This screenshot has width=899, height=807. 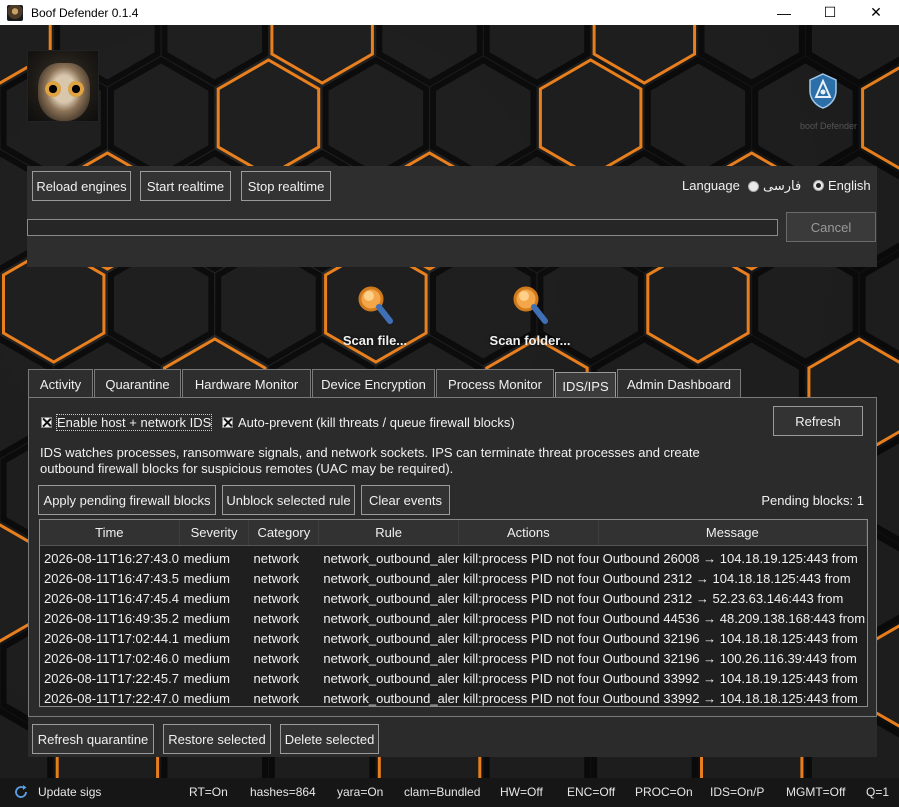 I want to click on cell-message: Outbound 33992 → 104.18.19.125:443 from, so click(x=730, y=678).